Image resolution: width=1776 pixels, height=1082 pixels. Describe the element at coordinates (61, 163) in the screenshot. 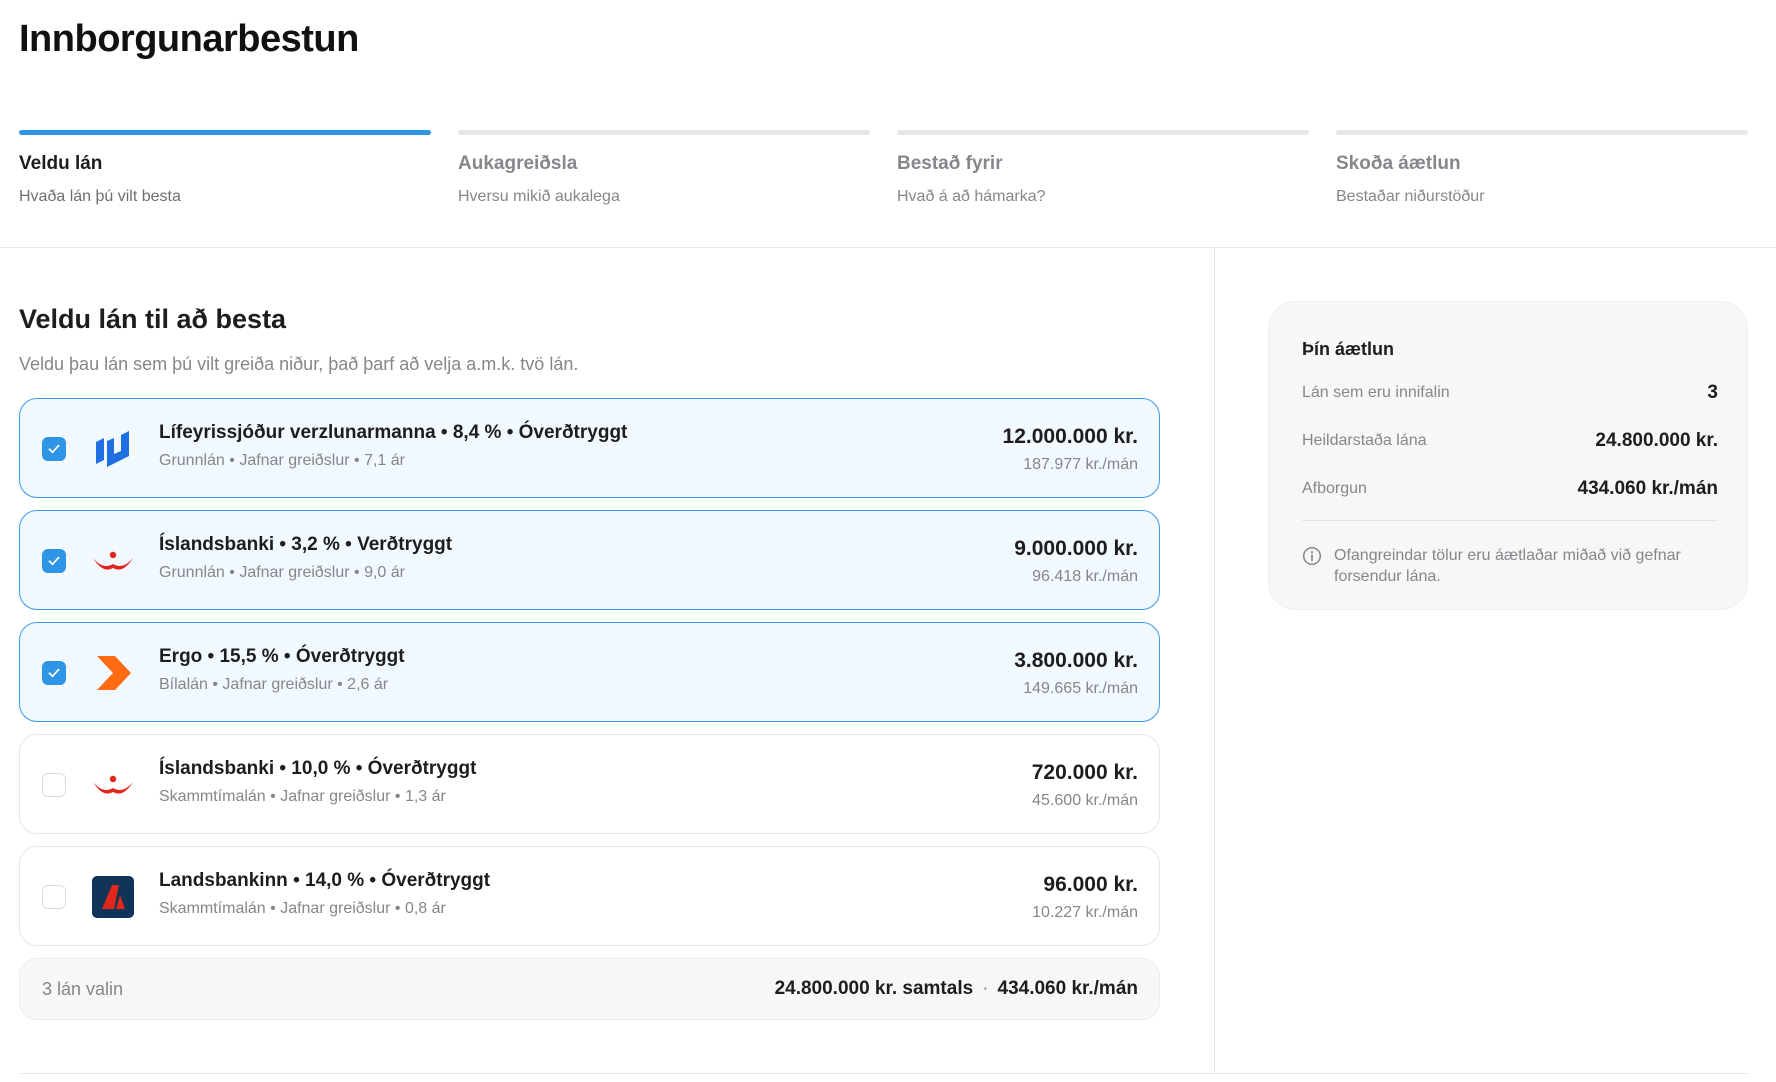

I see `step-title: Veldu lán` at that location.